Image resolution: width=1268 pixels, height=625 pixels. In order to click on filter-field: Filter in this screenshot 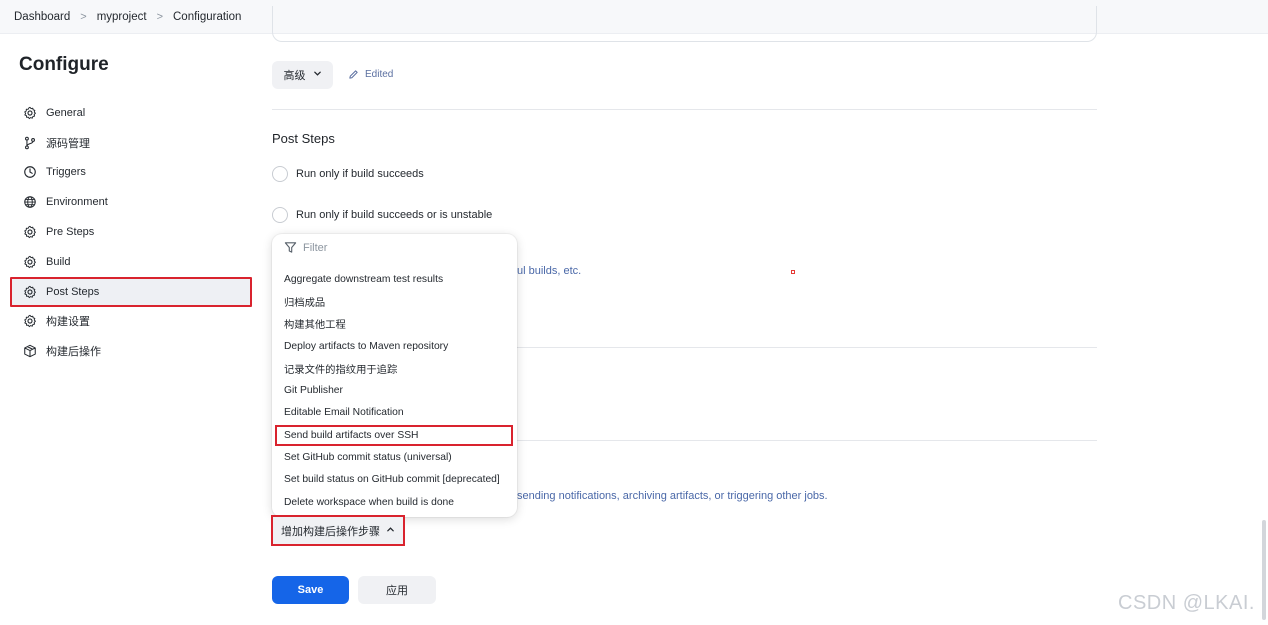, I will do `click(305, 247)`.